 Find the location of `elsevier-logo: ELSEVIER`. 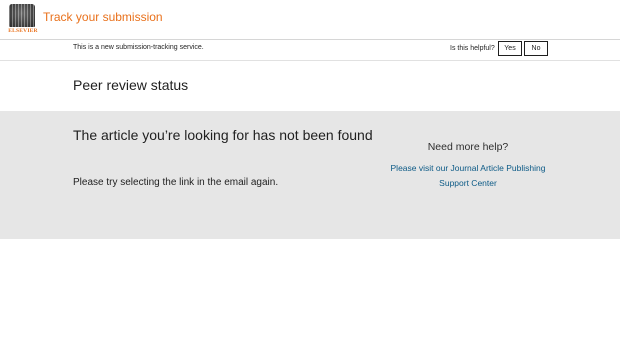

elsevier-logo: ELSEVIER is located at coordinates (23, 19).